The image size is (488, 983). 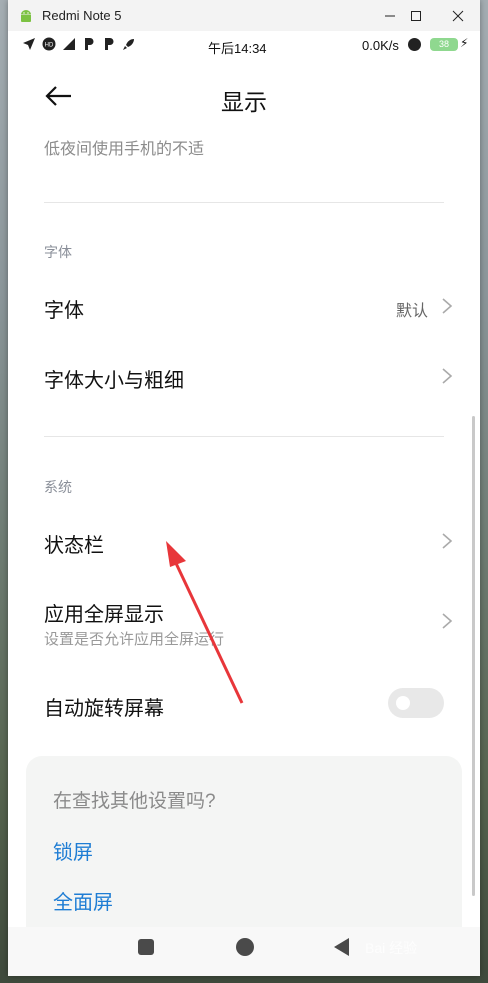 What do you see at coordinates (473, 656) in the screenshot?
I see `scrollbar` at bounding box center [473, 656].